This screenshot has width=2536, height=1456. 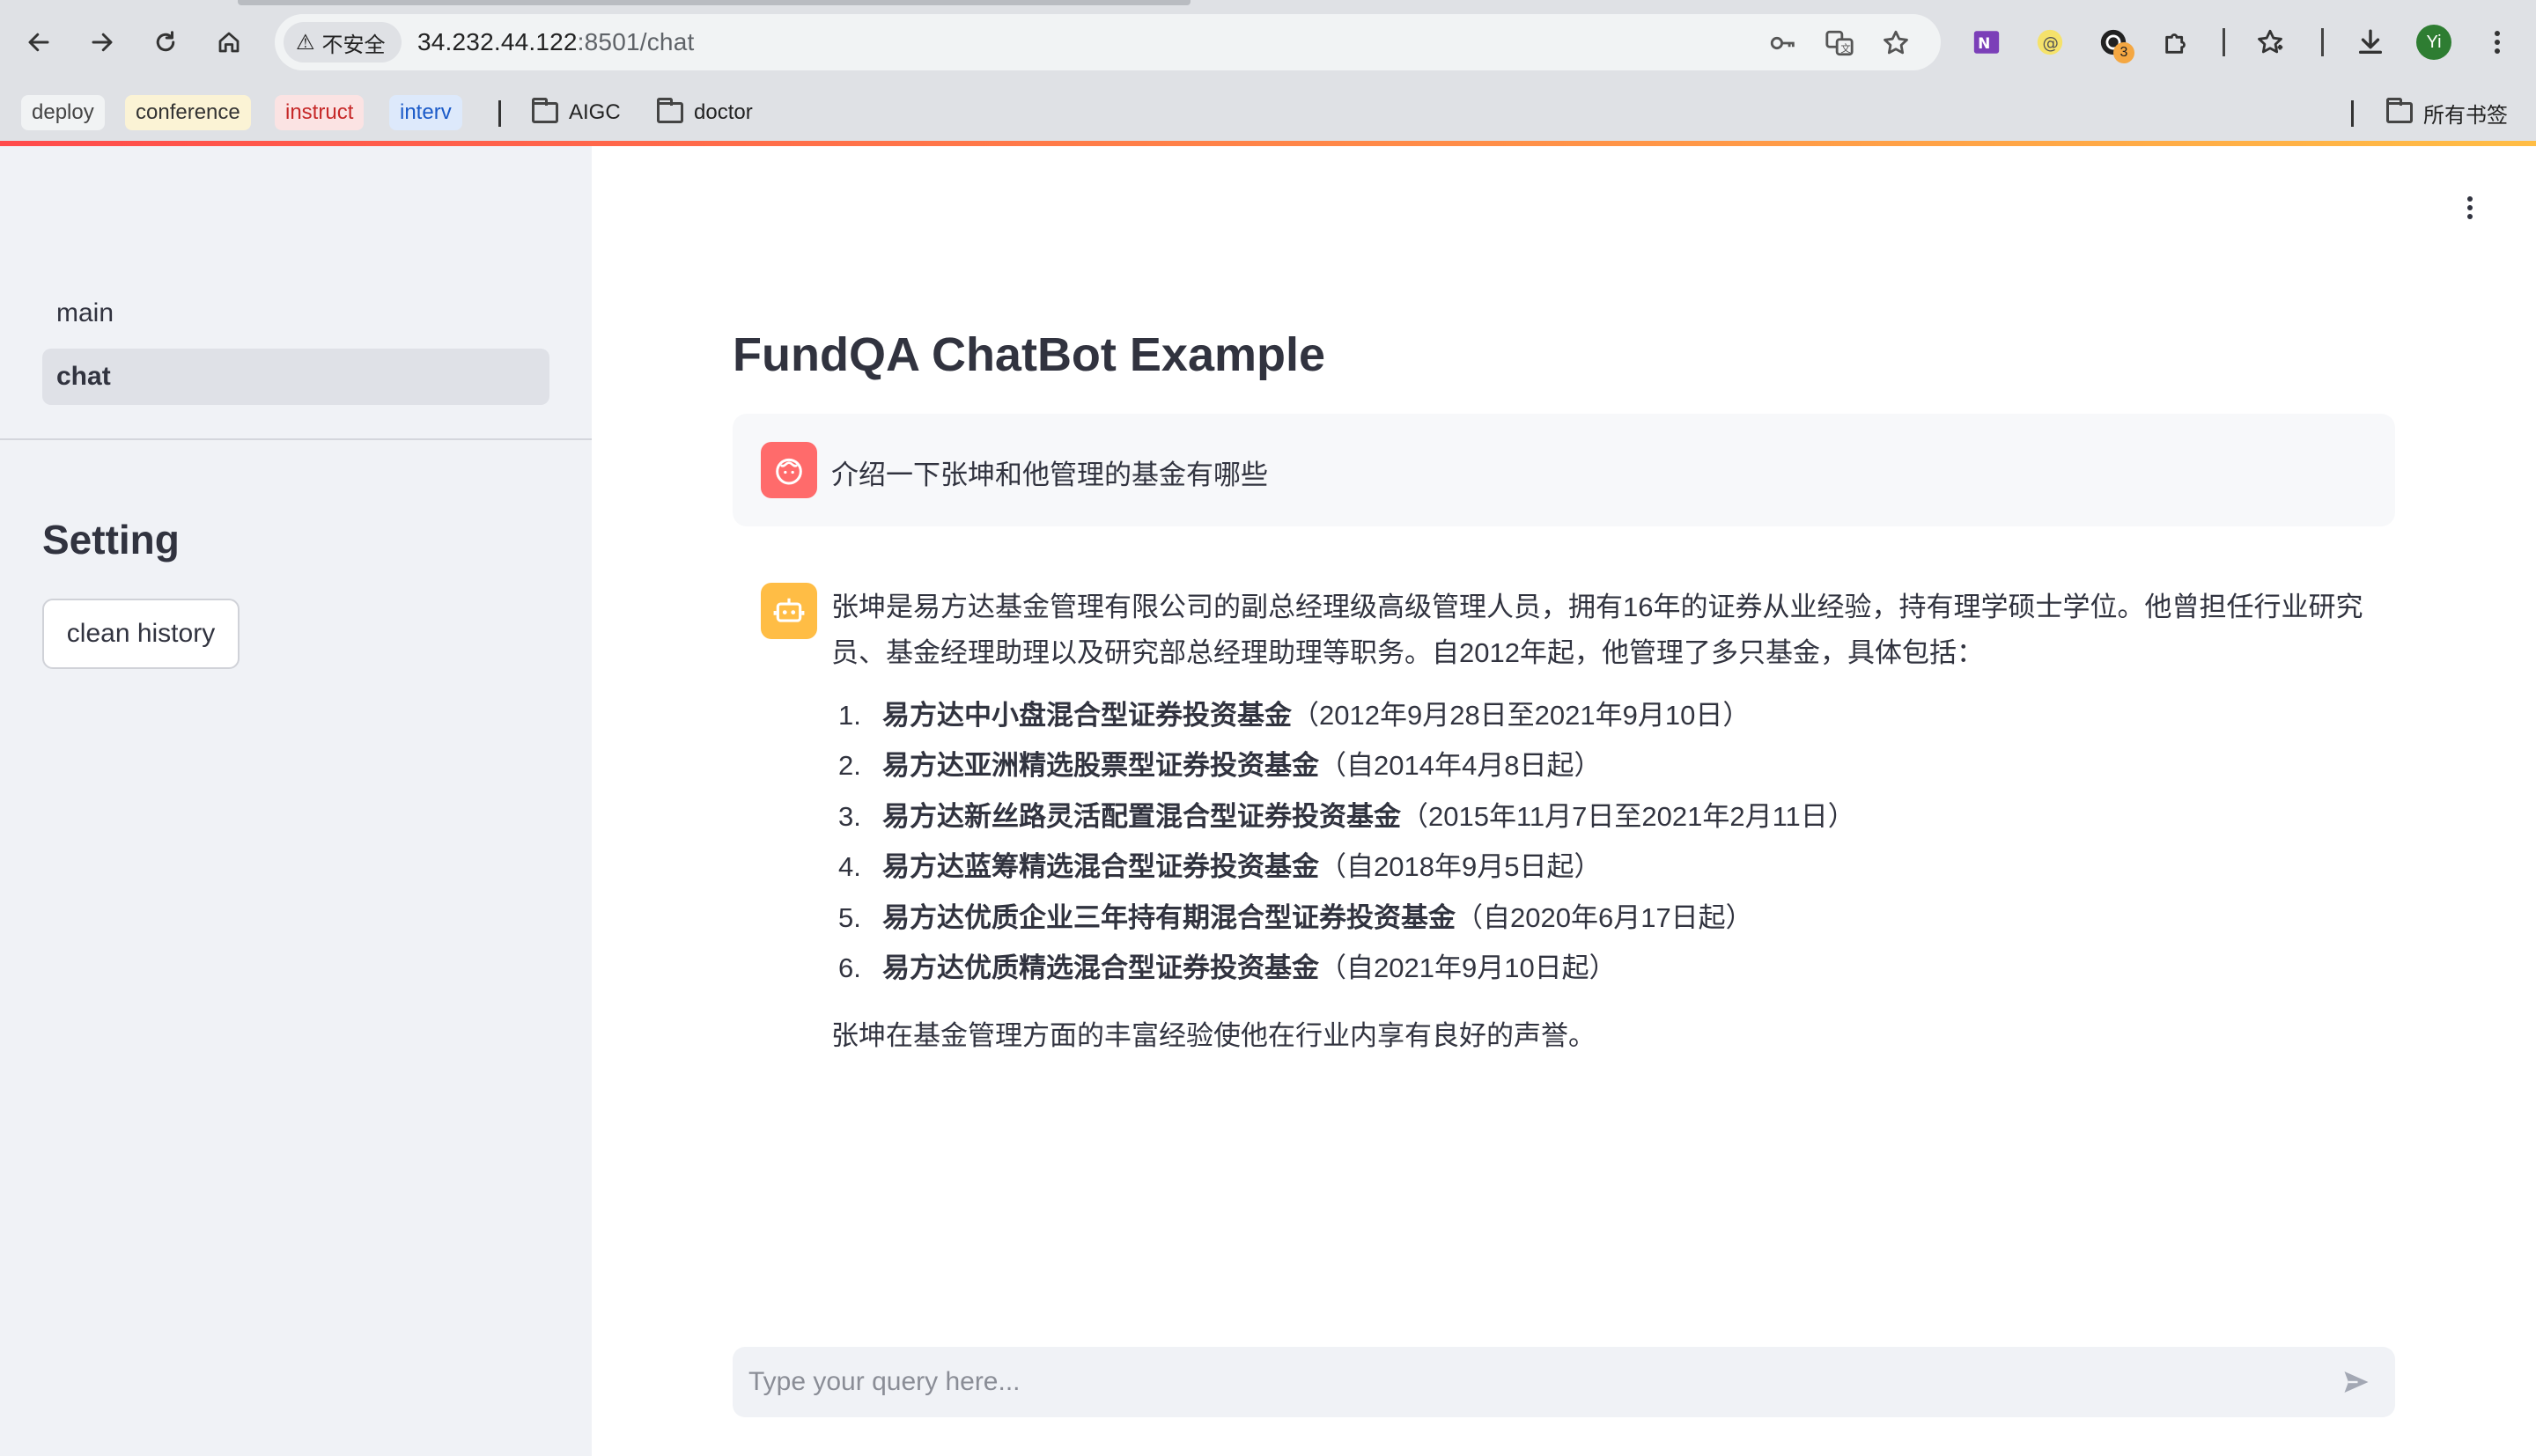 I want to click on sidebar-item-main: main, so click(x=295, y=313).